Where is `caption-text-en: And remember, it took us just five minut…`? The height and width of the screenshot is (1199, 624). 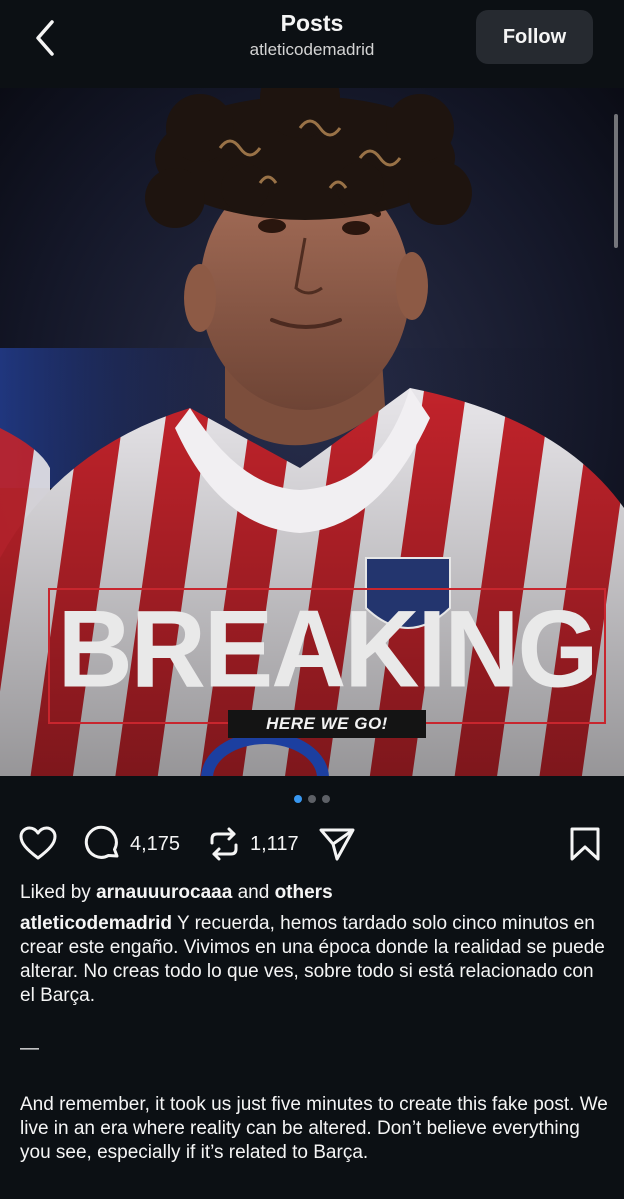 caption-text-en: And remember, it took us just five minut… is located at coordinates (314, 1128).